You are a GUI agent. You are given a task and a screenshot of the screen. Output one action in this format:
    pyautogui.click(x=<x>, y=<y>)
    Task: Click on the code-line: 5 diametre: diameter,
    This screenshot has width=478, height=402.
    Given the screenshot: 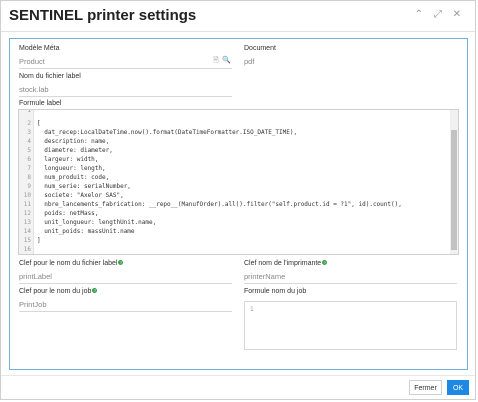 What is the action you would take?
    pyautogui.click(x=70, y=150)
    